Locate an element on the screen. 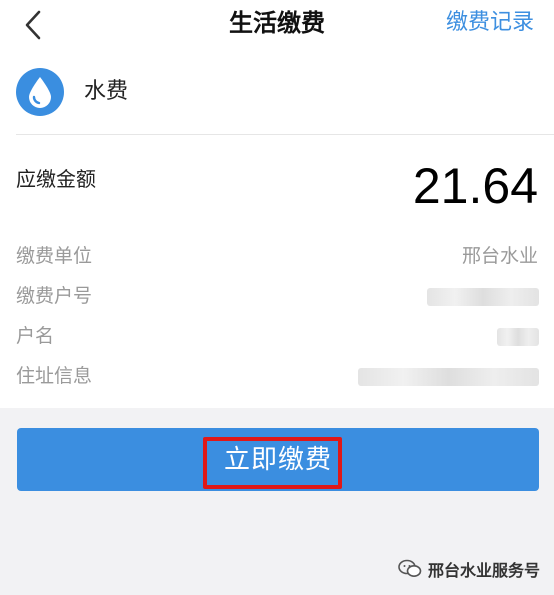  water-drop-icon is located at coordinates (40, 92).